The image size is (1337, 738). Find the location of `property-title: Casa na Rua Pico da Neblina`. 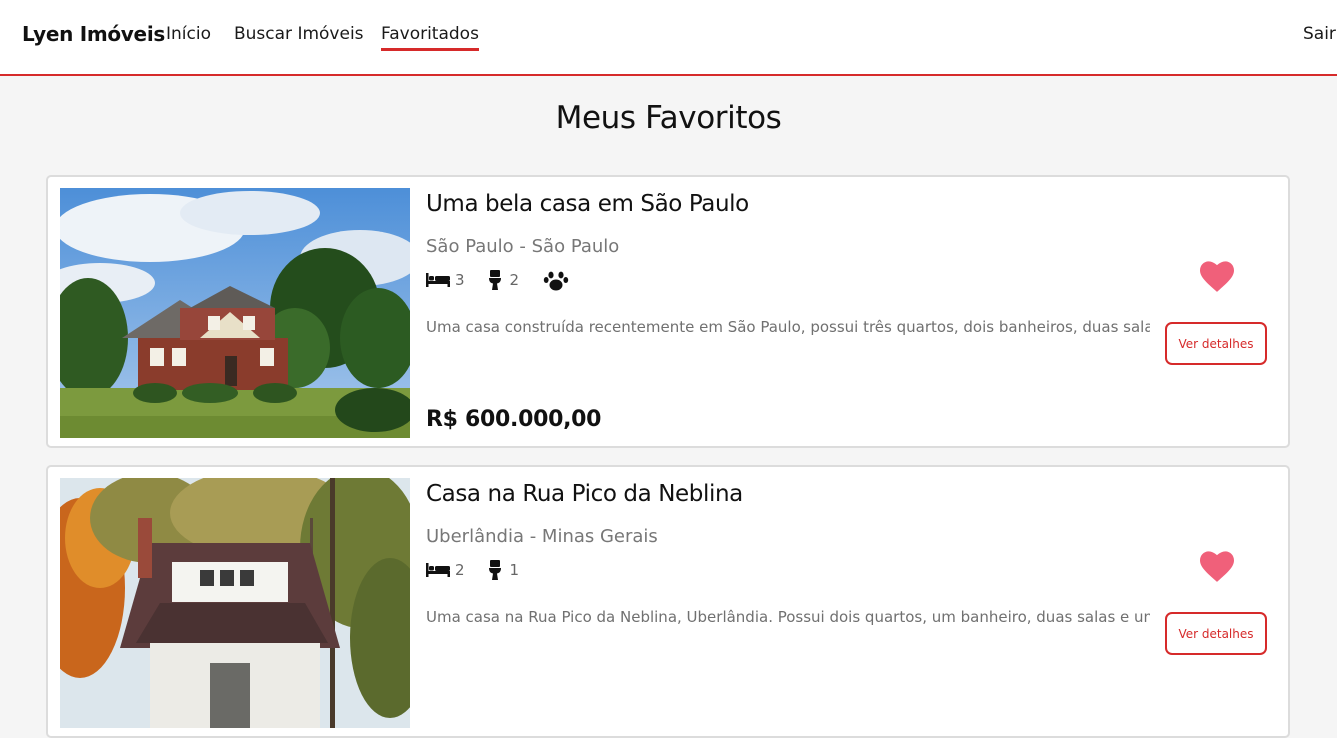

property-title: Casa na Rua Pico da Neblina is located at coordinates (584, 494).